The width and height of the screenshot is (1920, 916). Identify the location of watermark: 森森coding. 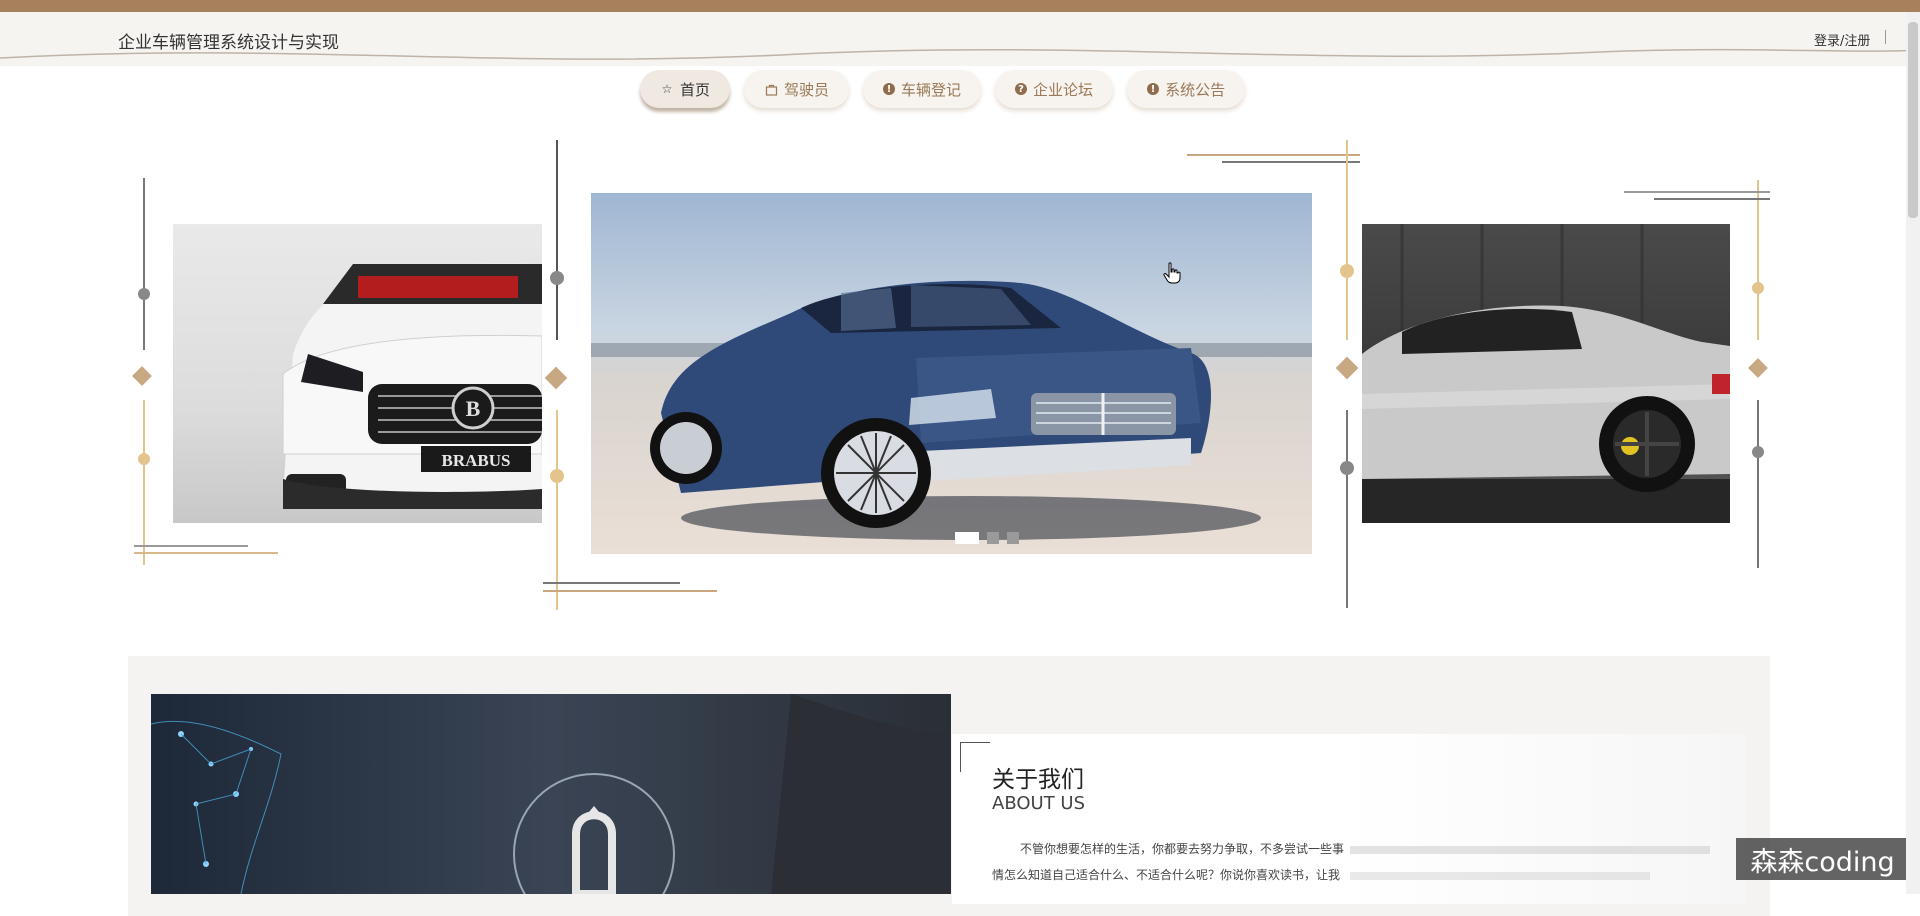
(1822, 859).